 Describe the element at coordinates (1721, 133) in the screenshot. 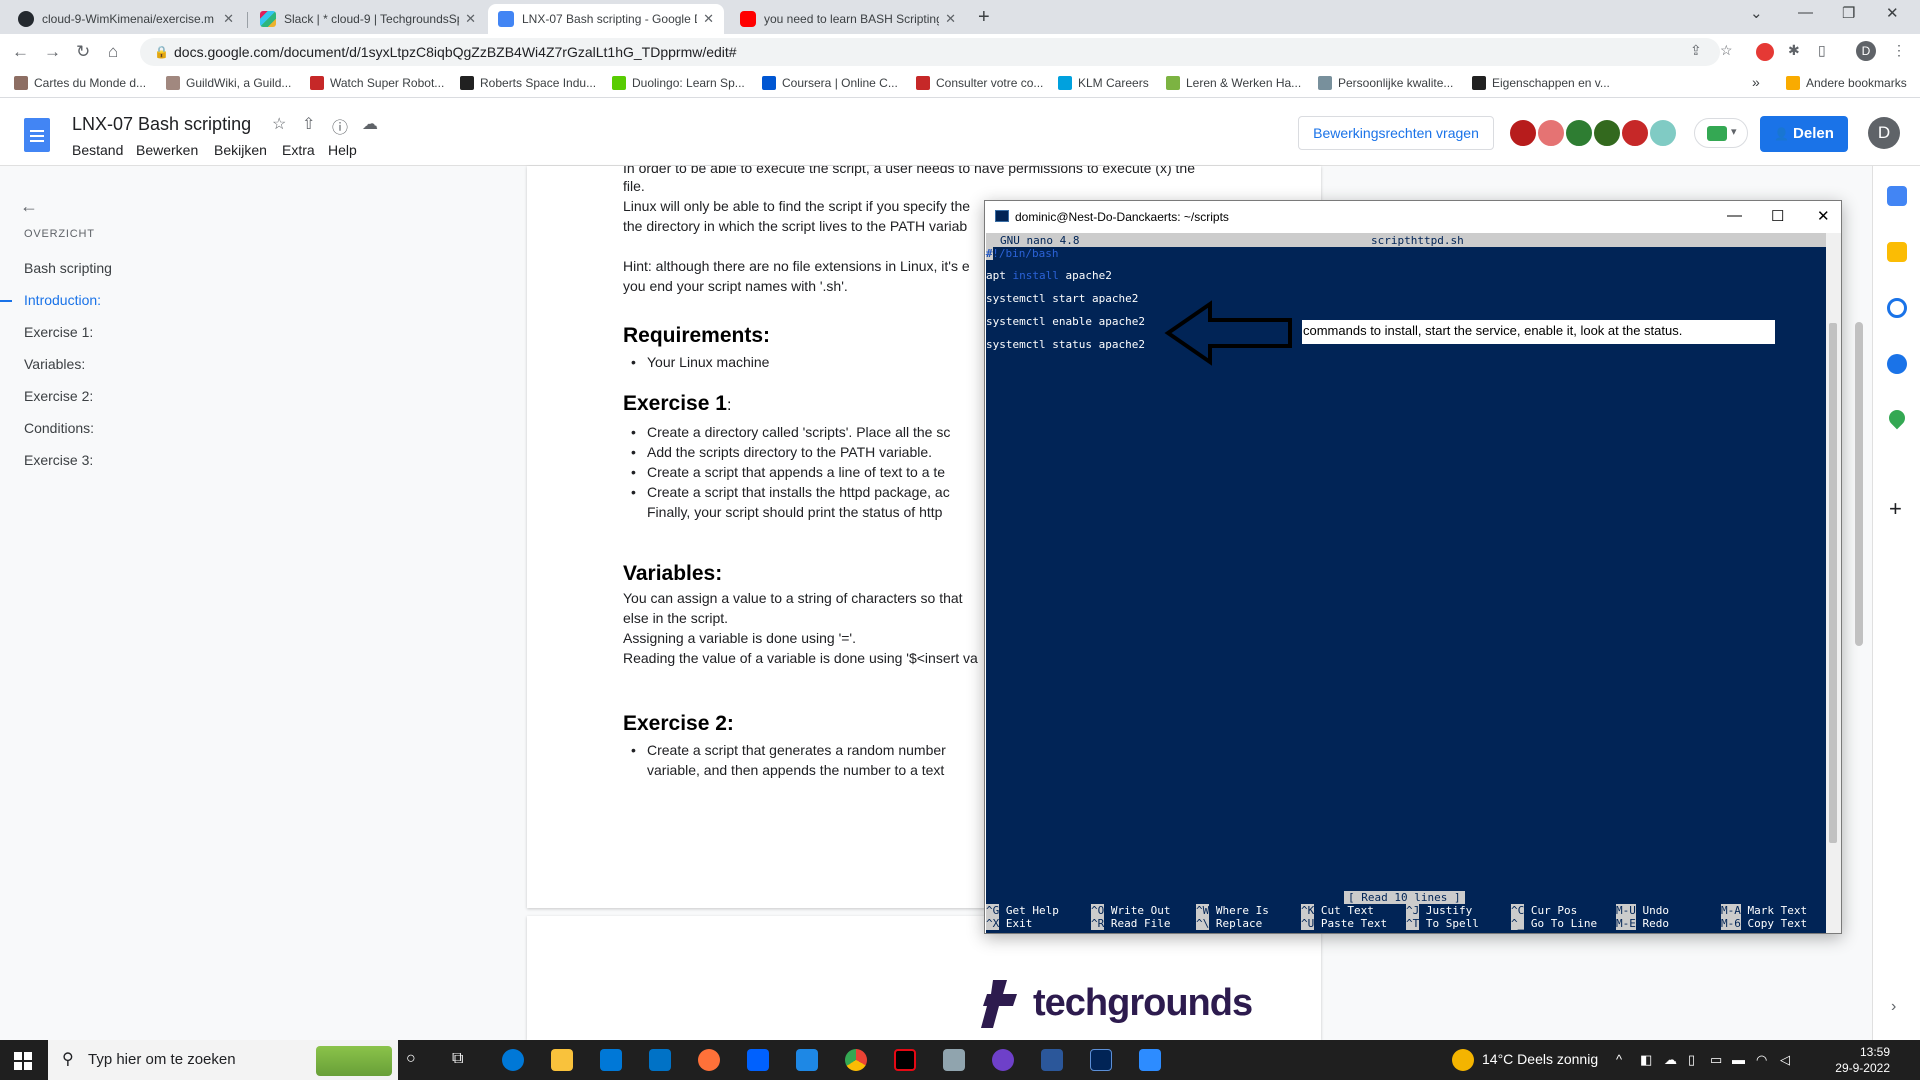

I see `meet-button: ▾` at that location.